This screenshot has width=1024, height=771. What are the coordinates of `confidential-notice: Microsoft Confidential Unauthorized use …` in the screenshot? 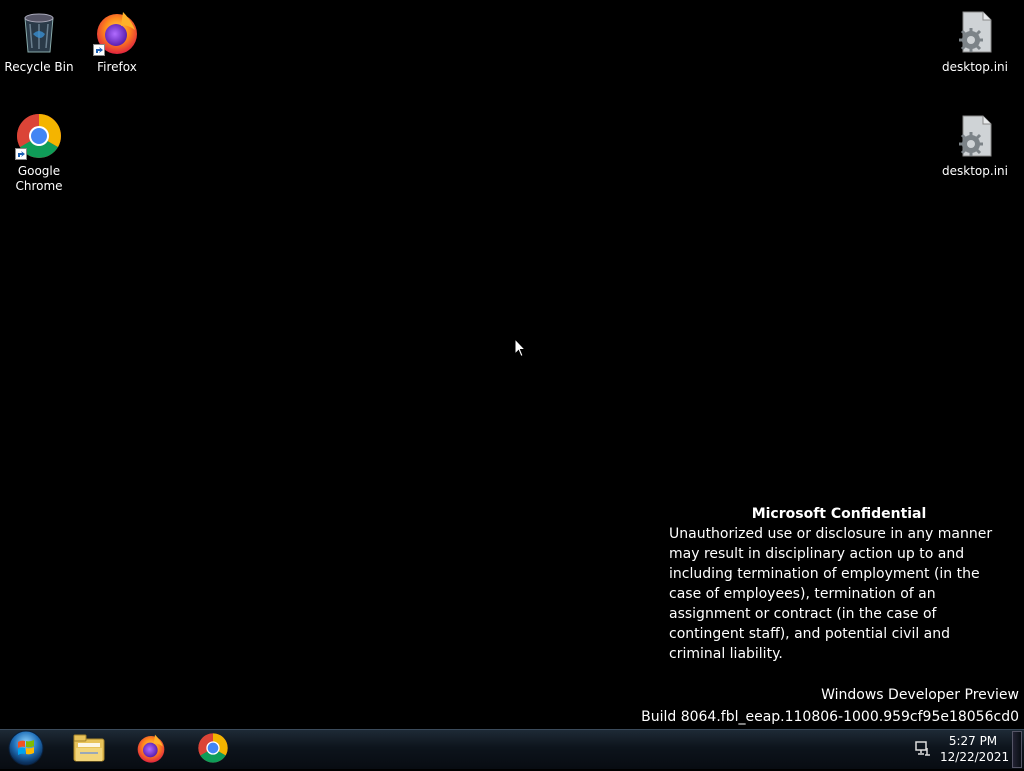 It's located at (839, 584).